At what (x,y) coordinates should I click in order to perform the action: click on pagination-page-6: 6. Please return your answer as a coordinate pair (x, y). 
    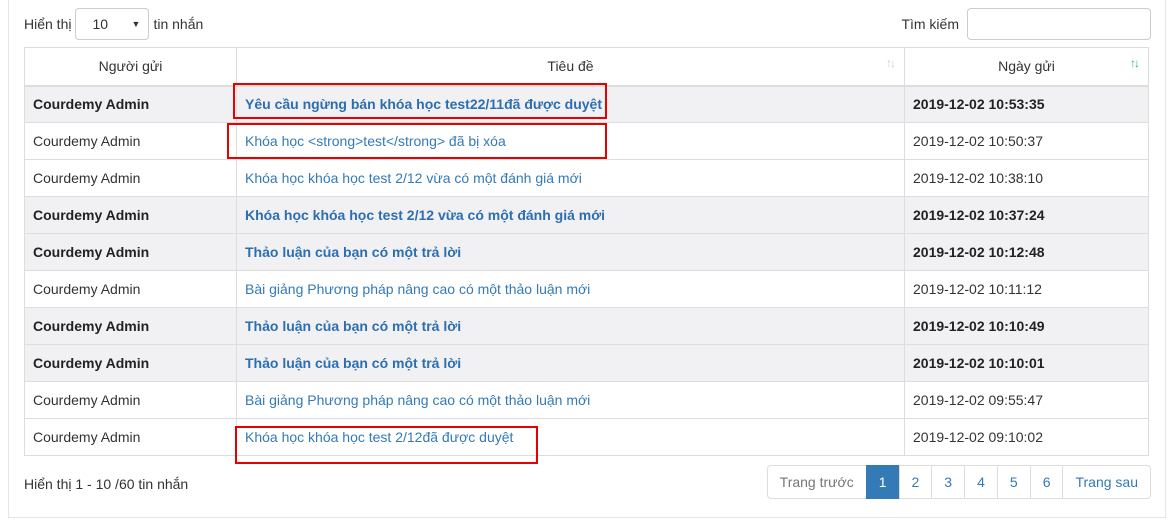
    Looking at the image, I should click on (1046, 482).